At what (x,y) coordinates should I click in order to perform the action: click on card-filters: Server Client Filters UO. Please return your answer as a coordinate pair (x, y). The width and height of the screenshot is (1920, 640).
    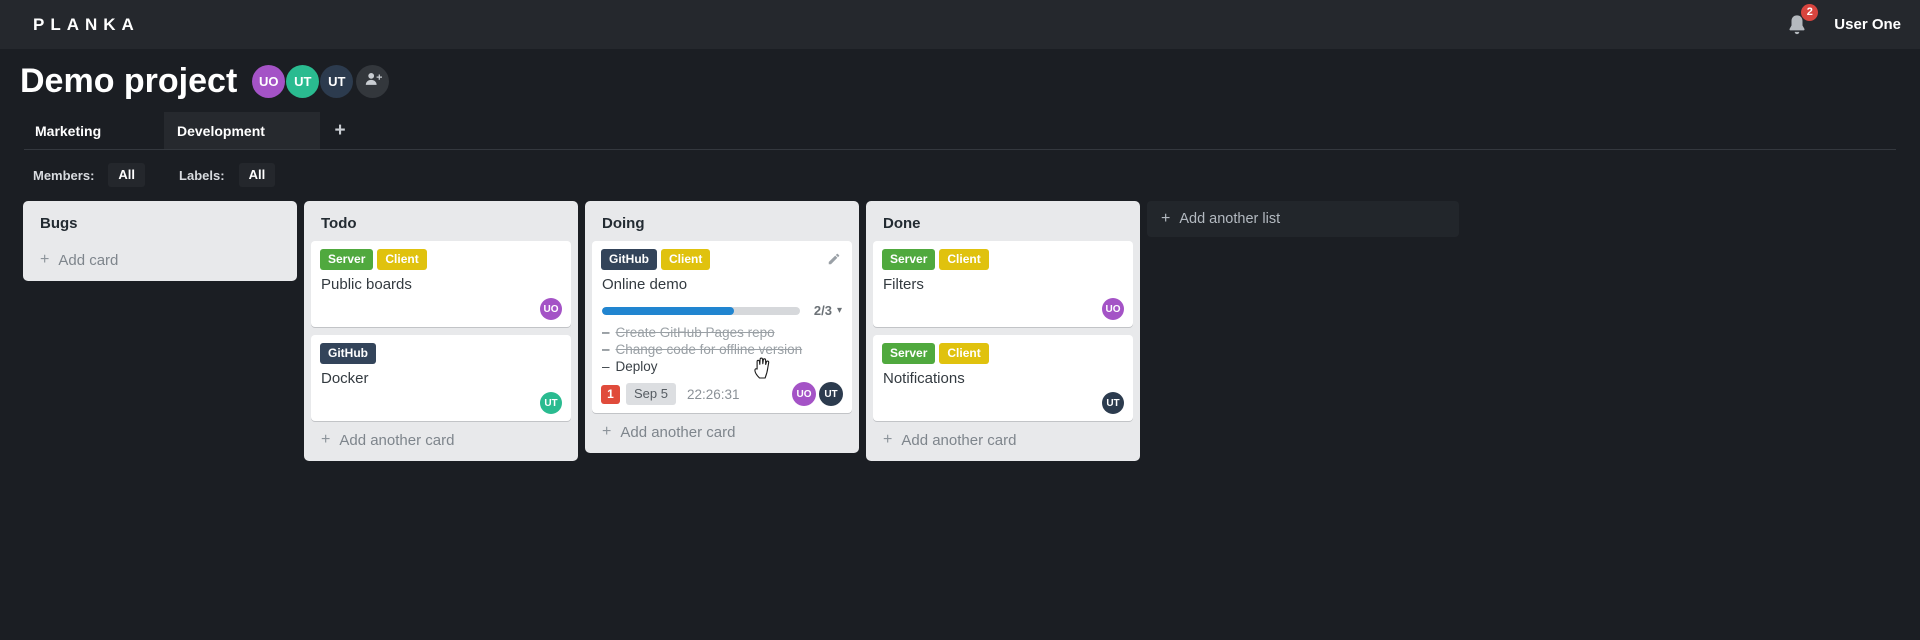
    Looking at the image, I should click on (1003, 284).